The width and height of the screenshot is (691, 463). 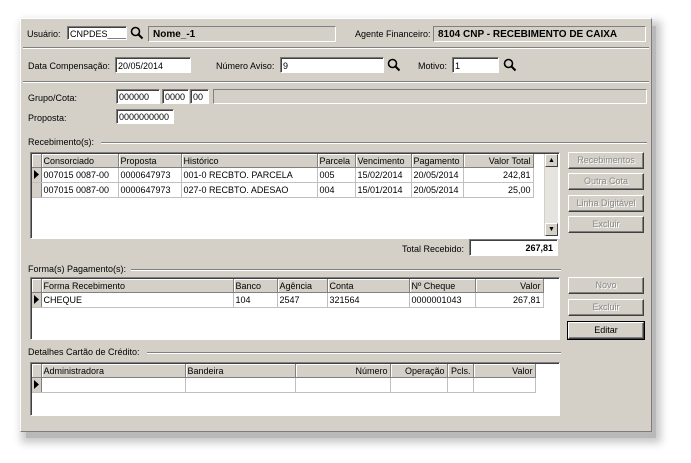 I want to click on table-cell: 15/01/2014, so click(x=383, y=190).